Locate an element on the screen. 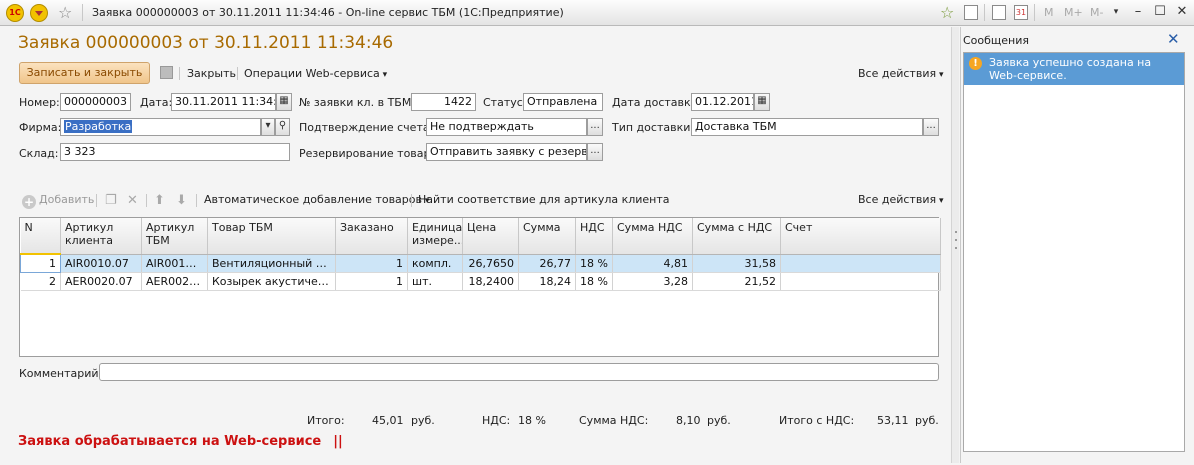  comment-label: Комментарий: is located at coordinates (61, 373).